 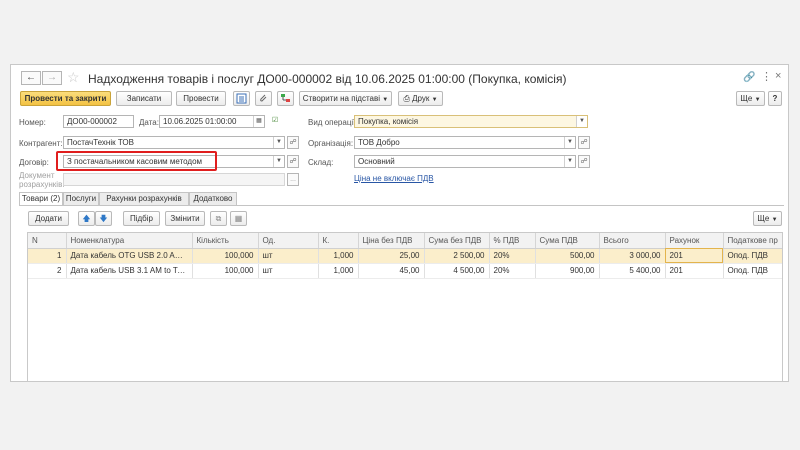 What do you see at coordinates (406, 98) in the screenshot?
I see `printer-icon: ⎙` at bounding box center [406, 98].